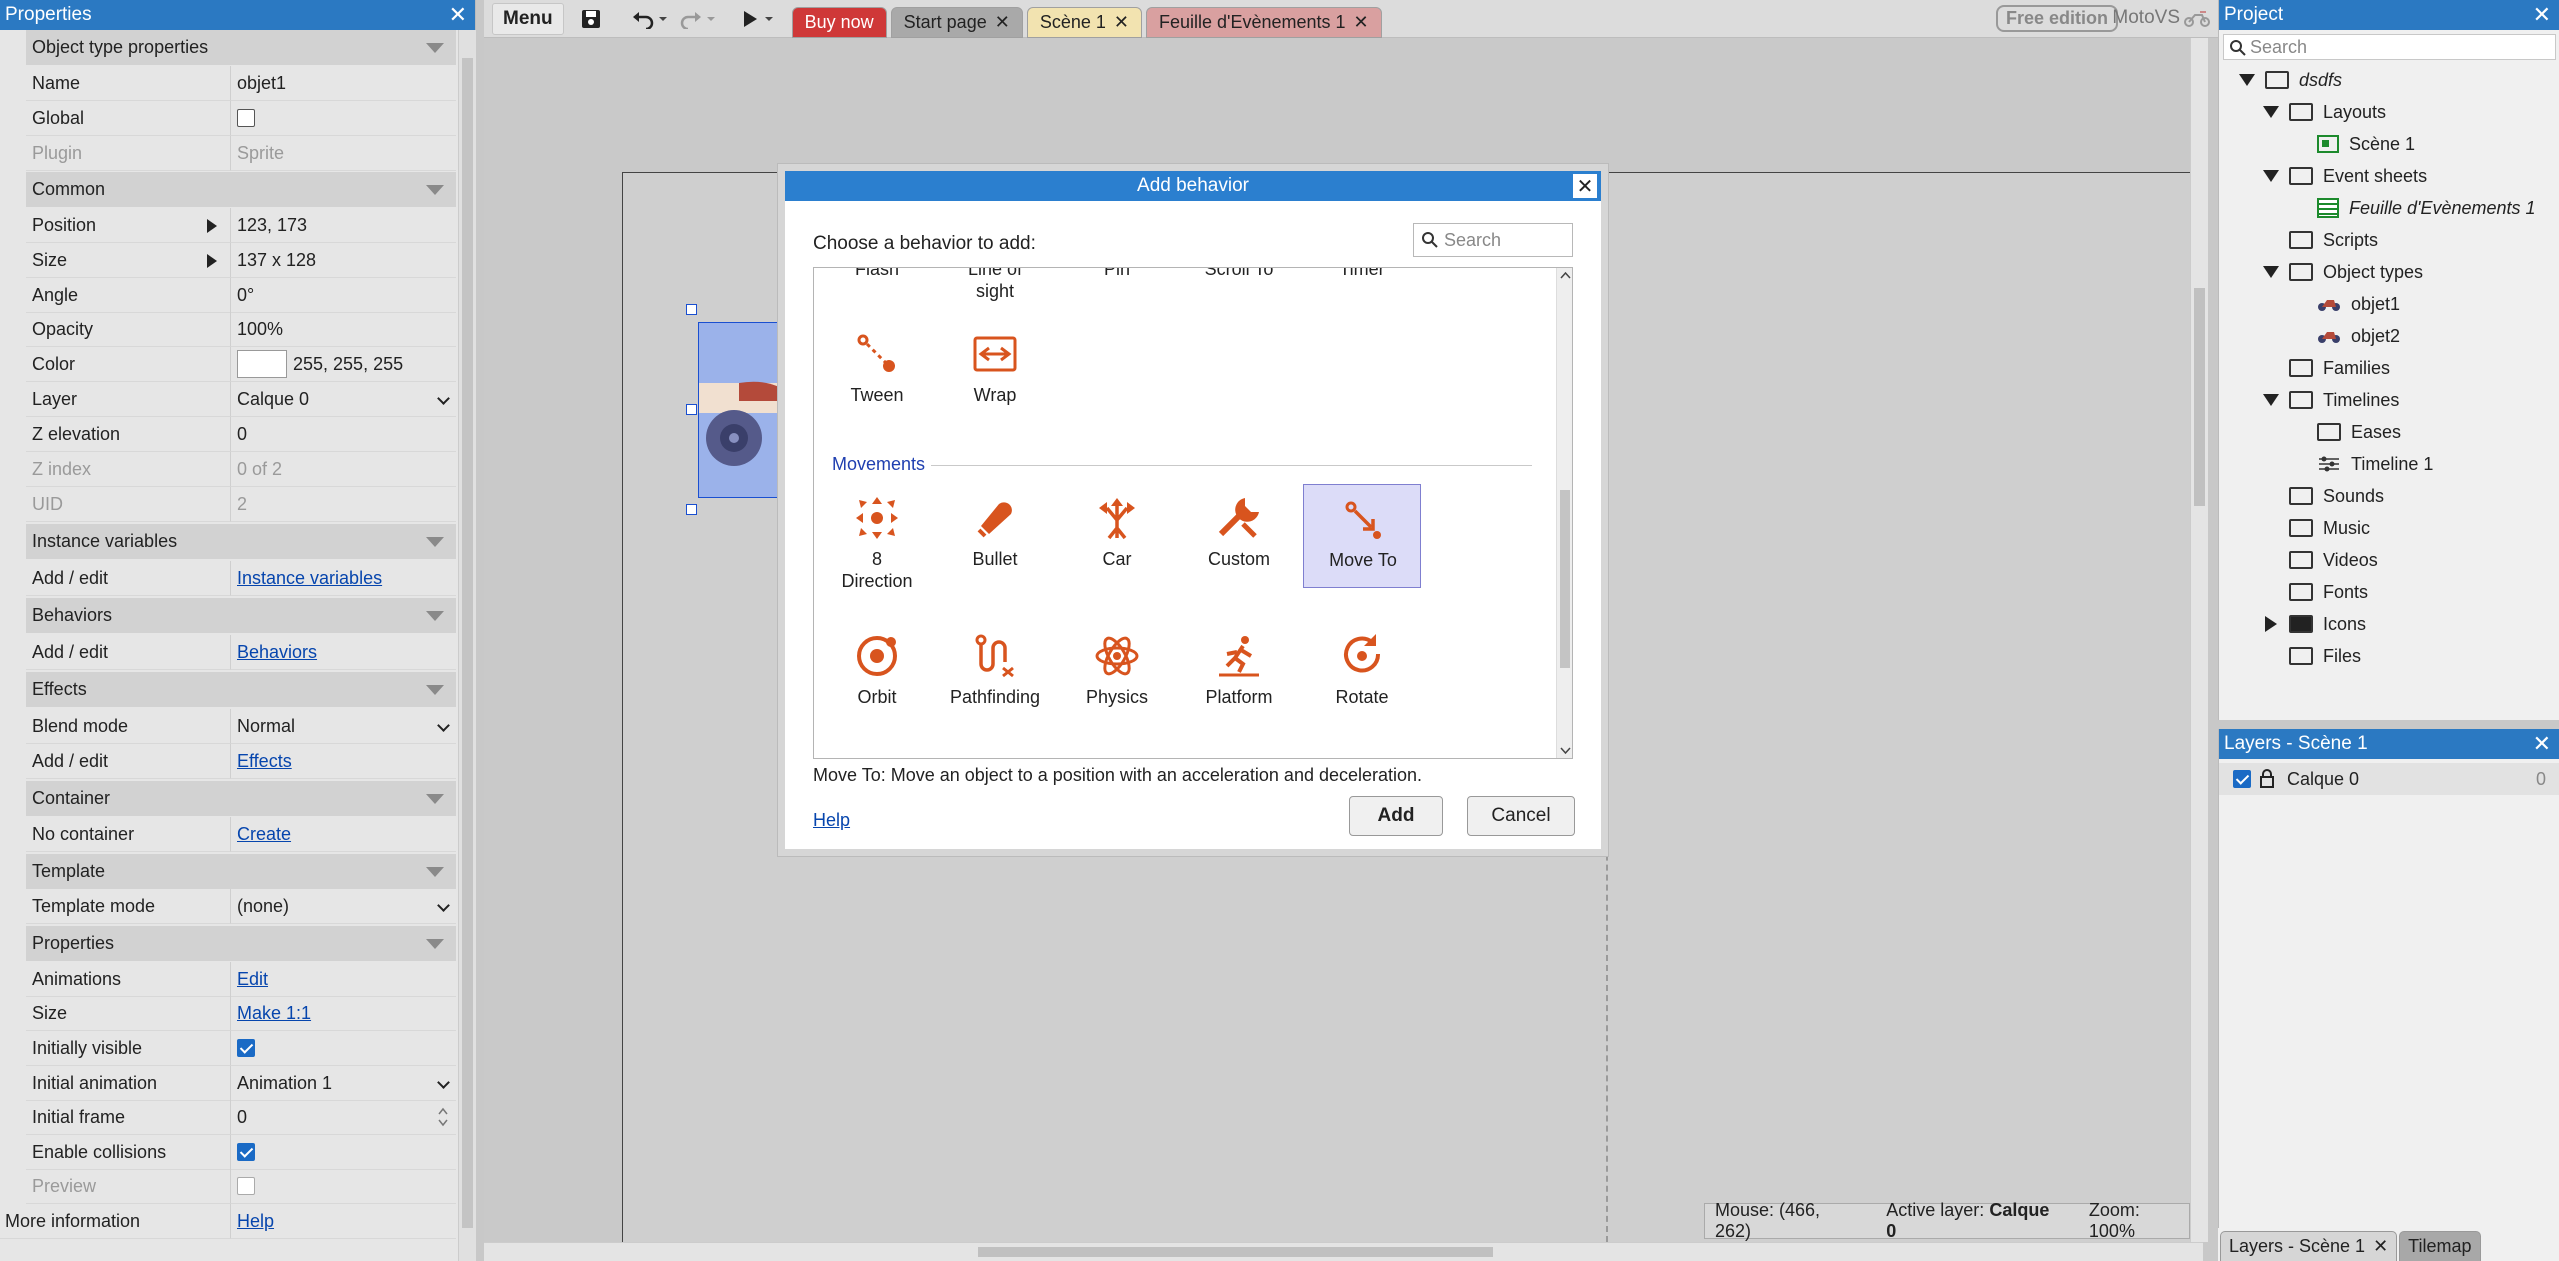  Describe the element at coordinates (2331, 400) in the screenshot. I see `tree-item-timelines: Timelines` at that location.